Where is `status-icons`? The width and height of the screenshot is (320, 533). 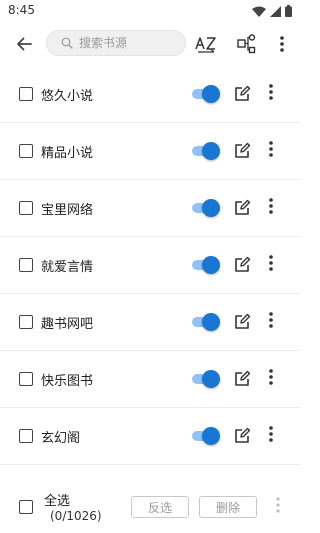
status-icons is located at coordinates (272, 11).